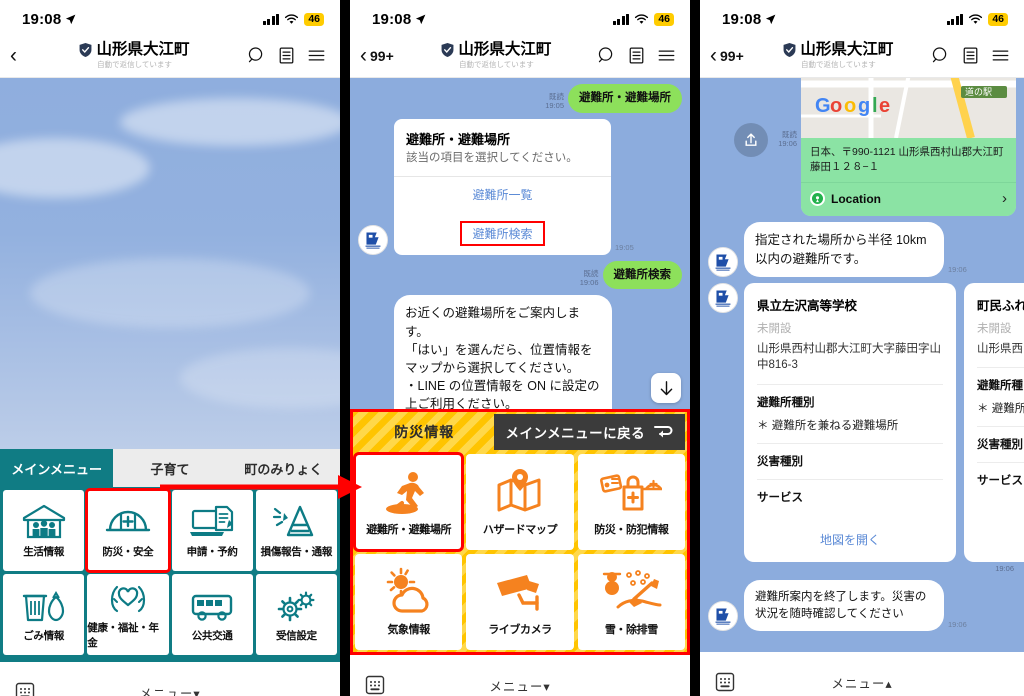 The image size is (1024, 696). I want to click on snow-shovel-icon, so click(632, 589).